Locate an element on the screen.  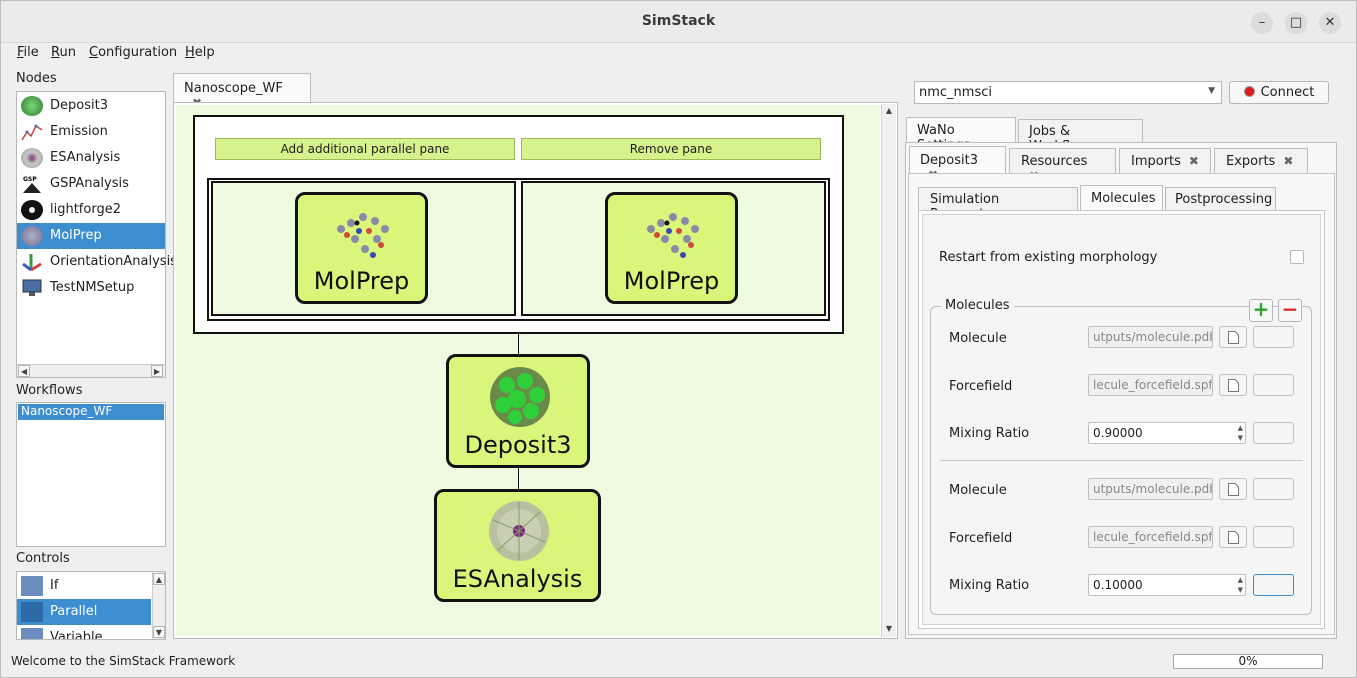
restart-checkbox is located at coordinates (1297, 257).